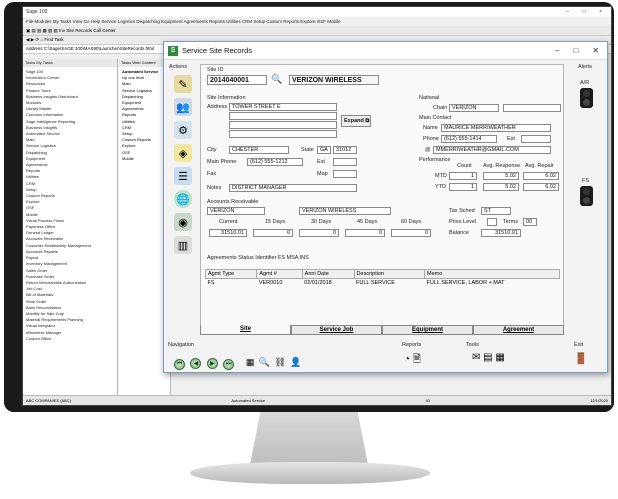 This screenshot has height=499, width=618. I want to click on exit-door-icon: 🚪, so click(581, 358).